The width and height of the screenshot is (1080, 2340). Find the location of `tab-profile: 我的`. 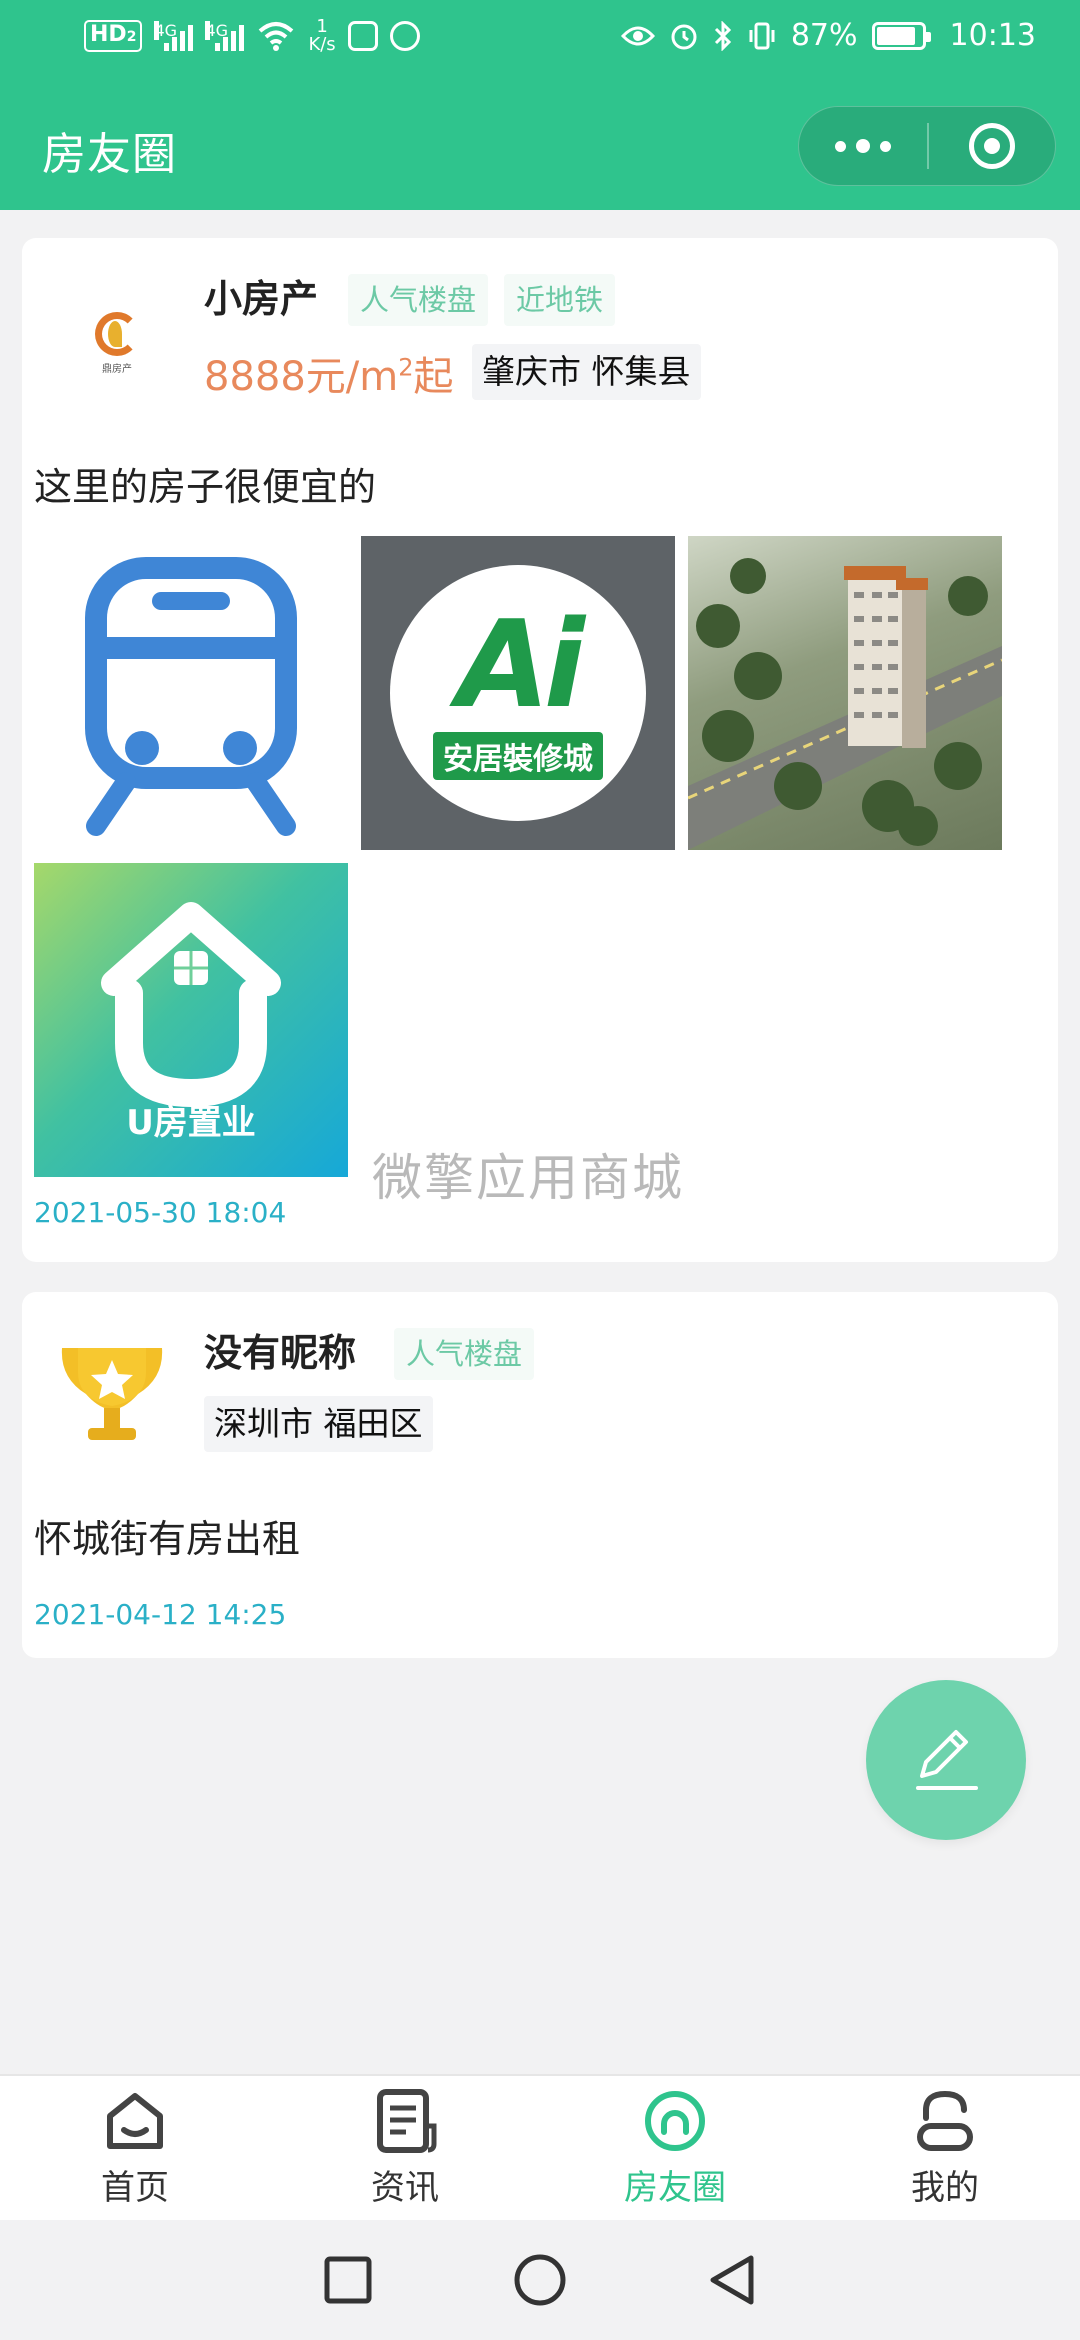

tab-profile: 我的 is located at coordinates (945, 2148).